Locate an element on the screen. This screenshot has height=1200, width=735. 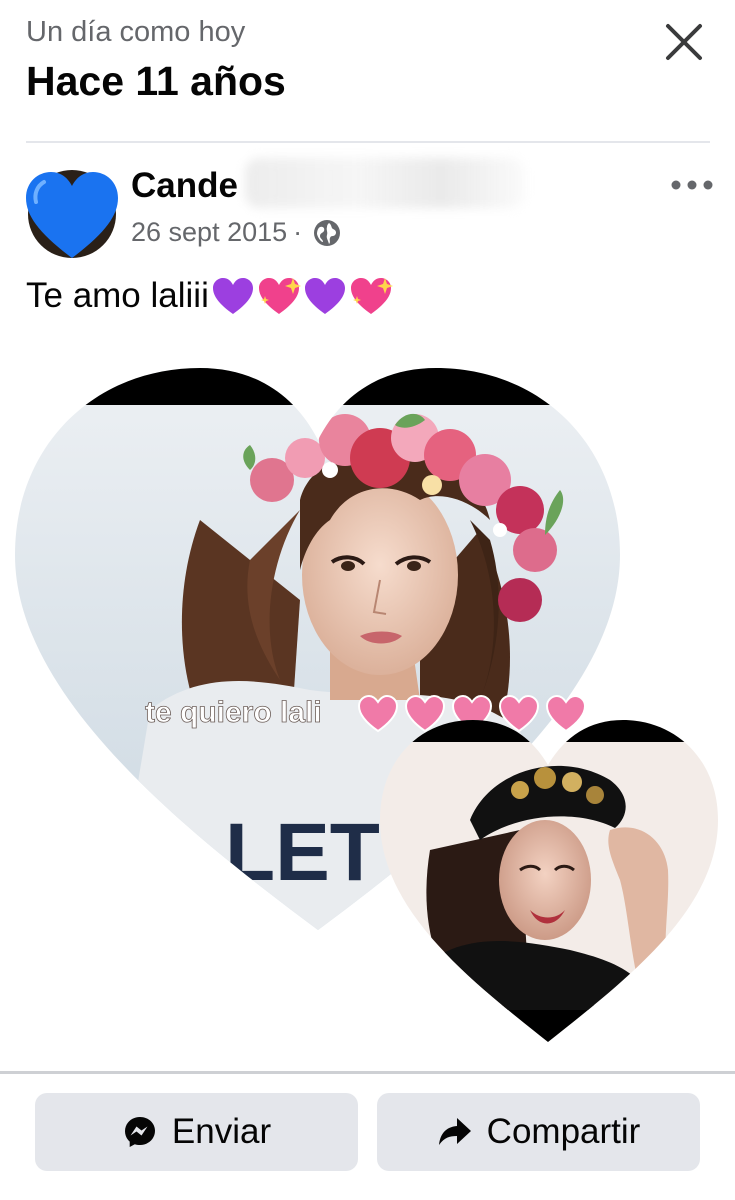
share-arrow-icon is located at coordinates (454, 1131).